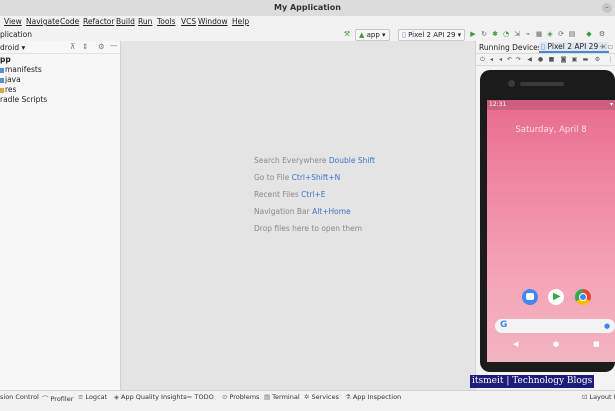 The width and height of the screenshot is (615, 411). I want to click on gradle-icon: ◆, so click(589, 34).